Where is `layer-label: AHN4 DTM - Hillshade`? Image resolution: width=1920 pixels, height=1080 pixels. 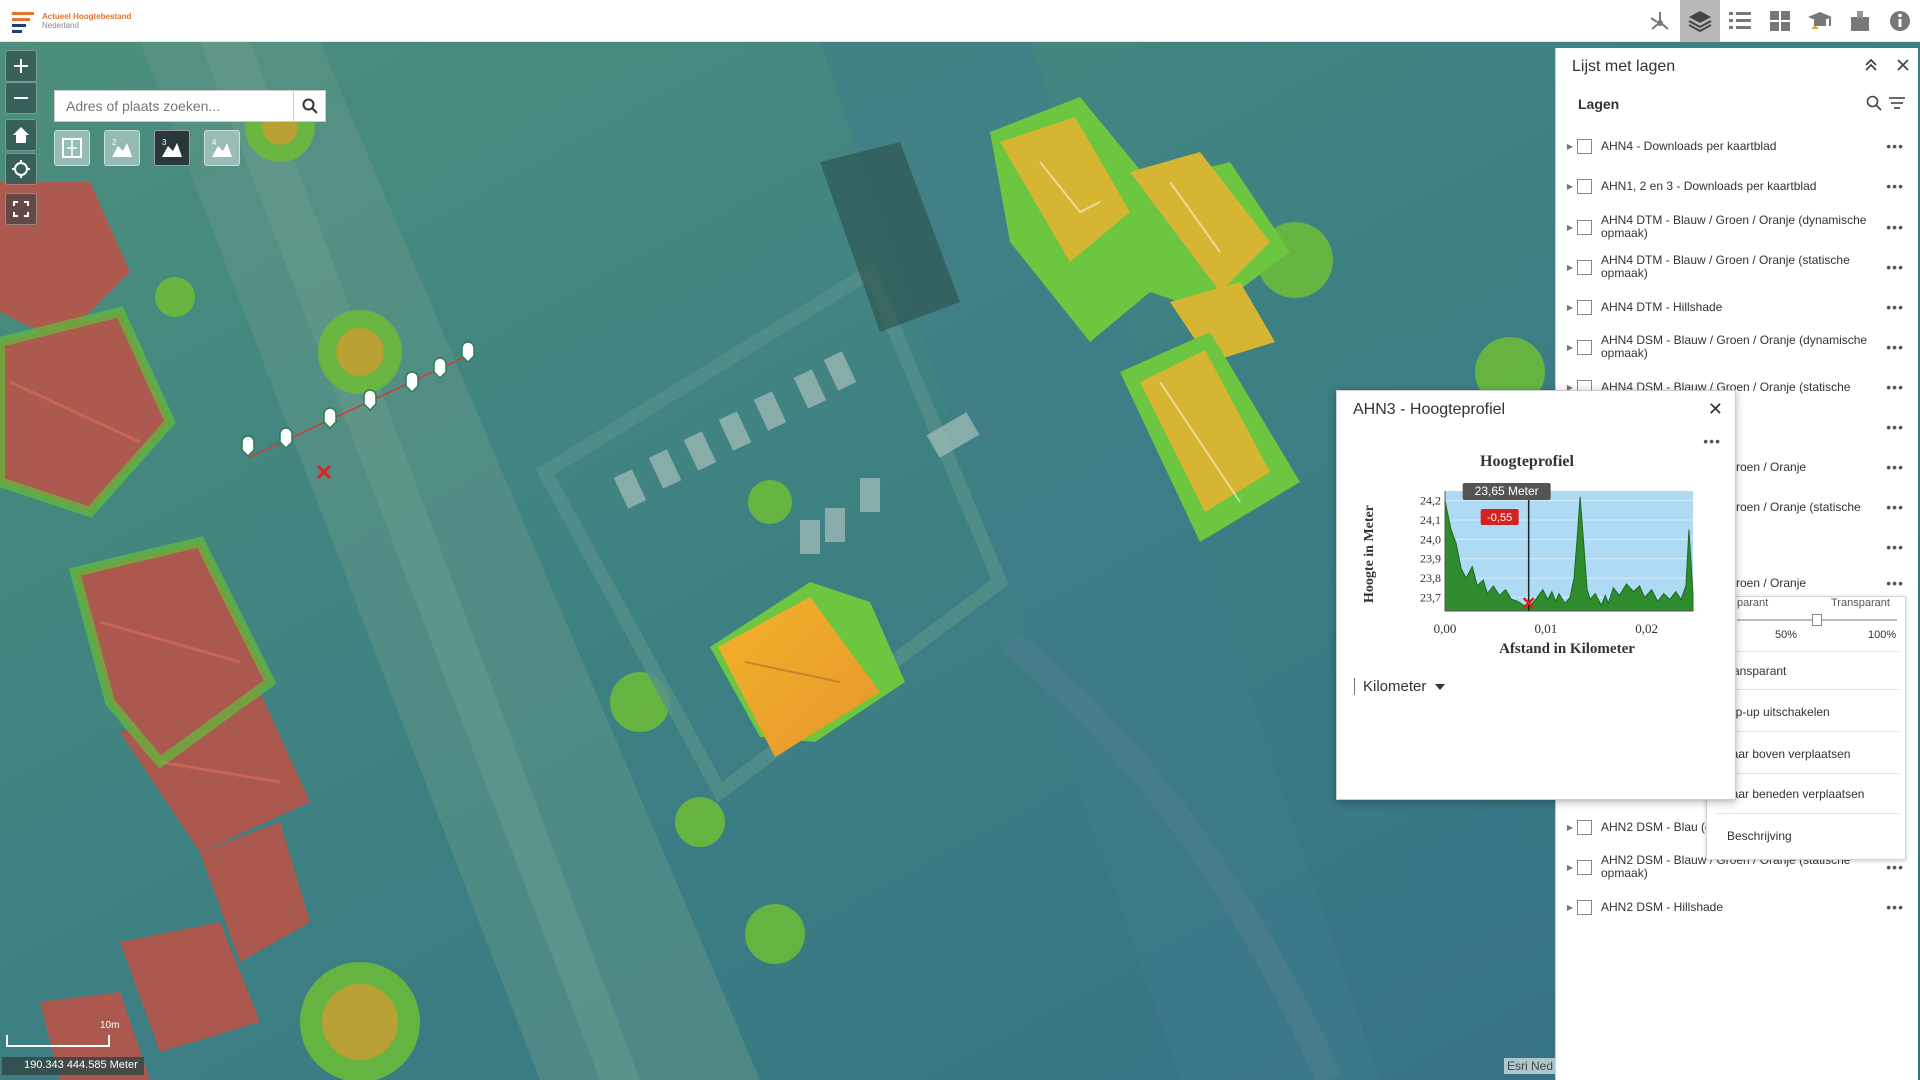 layer-label: AHN4 DTM - Hillshade is located at coordinates (1662, 306).